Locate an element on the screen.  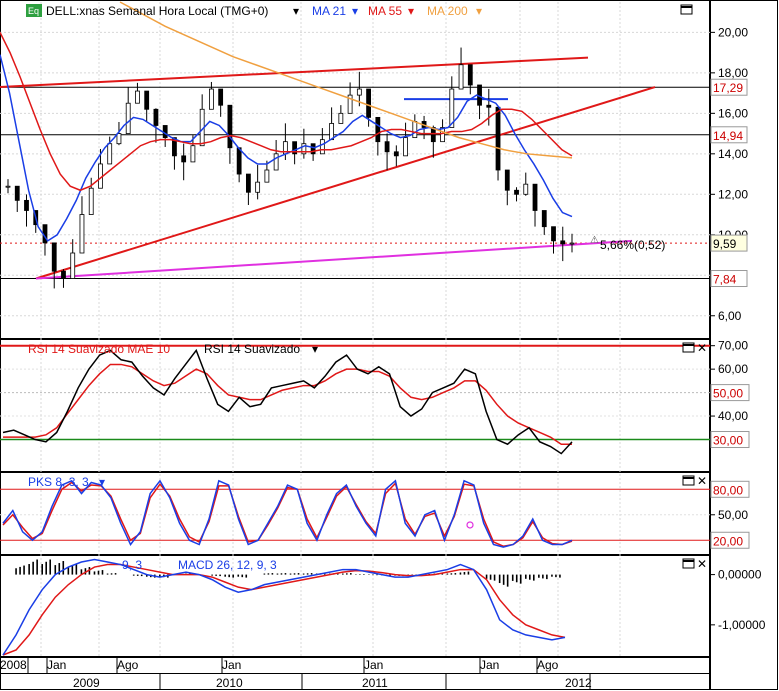
rsi-title-1: RSI 14 Suavizado MAE 10 is located at coordinates (99, 349).